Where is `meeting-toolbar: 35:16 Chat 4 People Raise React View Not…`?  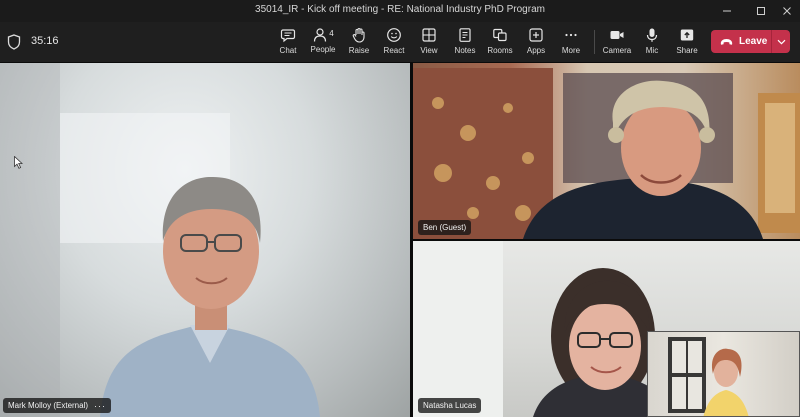 meeting-toolbar: 35:16 Chat 4 People Raise React View Not… is located at coordinates (400, 42).